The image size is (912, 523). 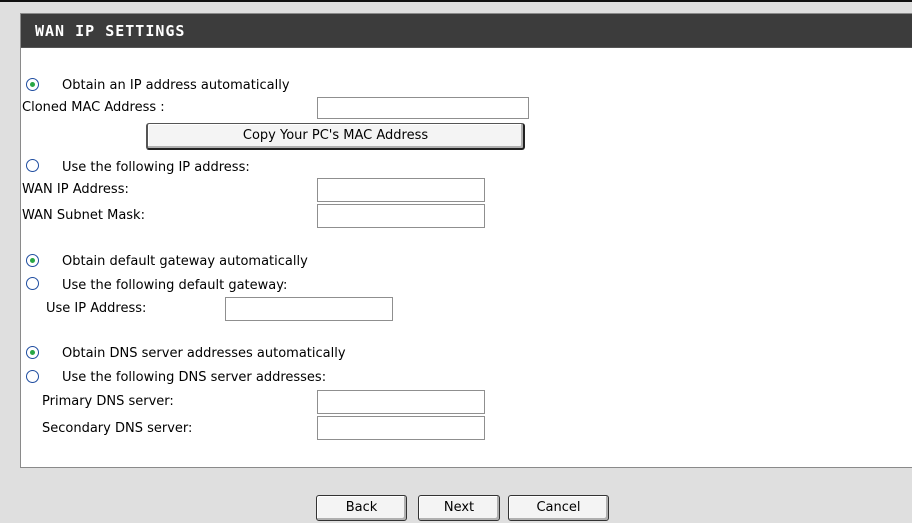 What do you see at coordinates (466, 31) in the screenshot?
I see `panel-header: WAN IP SETTINGS` at bounding box center [466, 31].